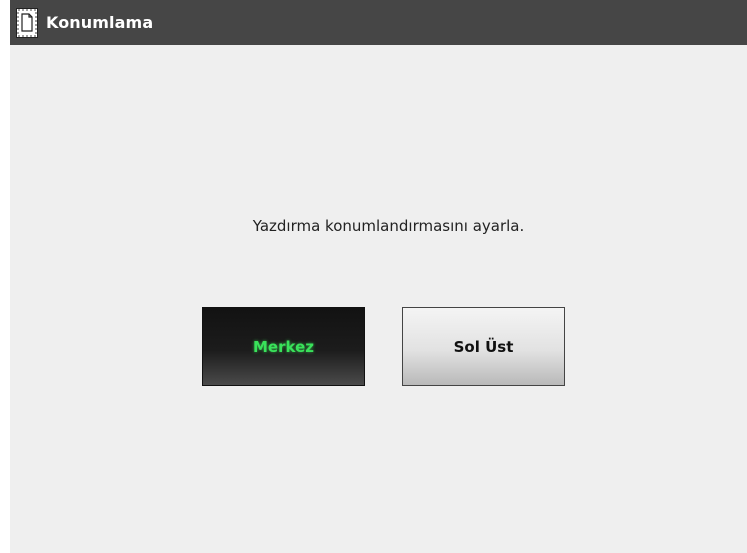 This screenshot has height=553, width=747. What do you see at coordinates (27, 22) in the screenshot?
I see `page-position-icon` at bounding box center [27, 22].